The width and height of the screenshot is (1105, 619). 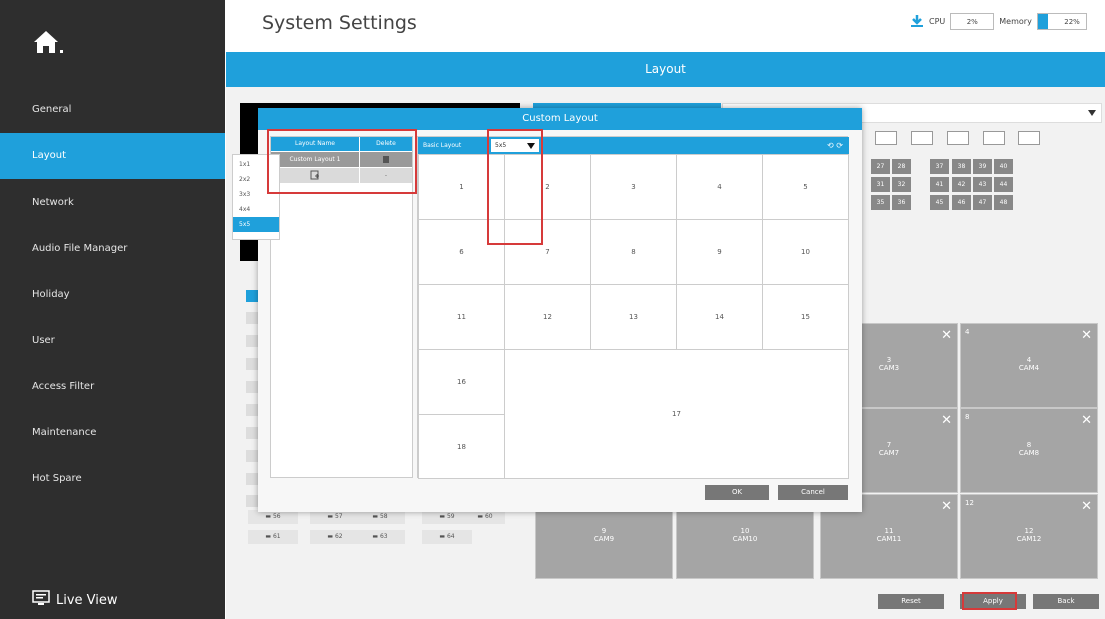 What do you see at coordinates (939, 202) in the screenshot?
I see `channel-number: 45` at bounding box center [939, 202].